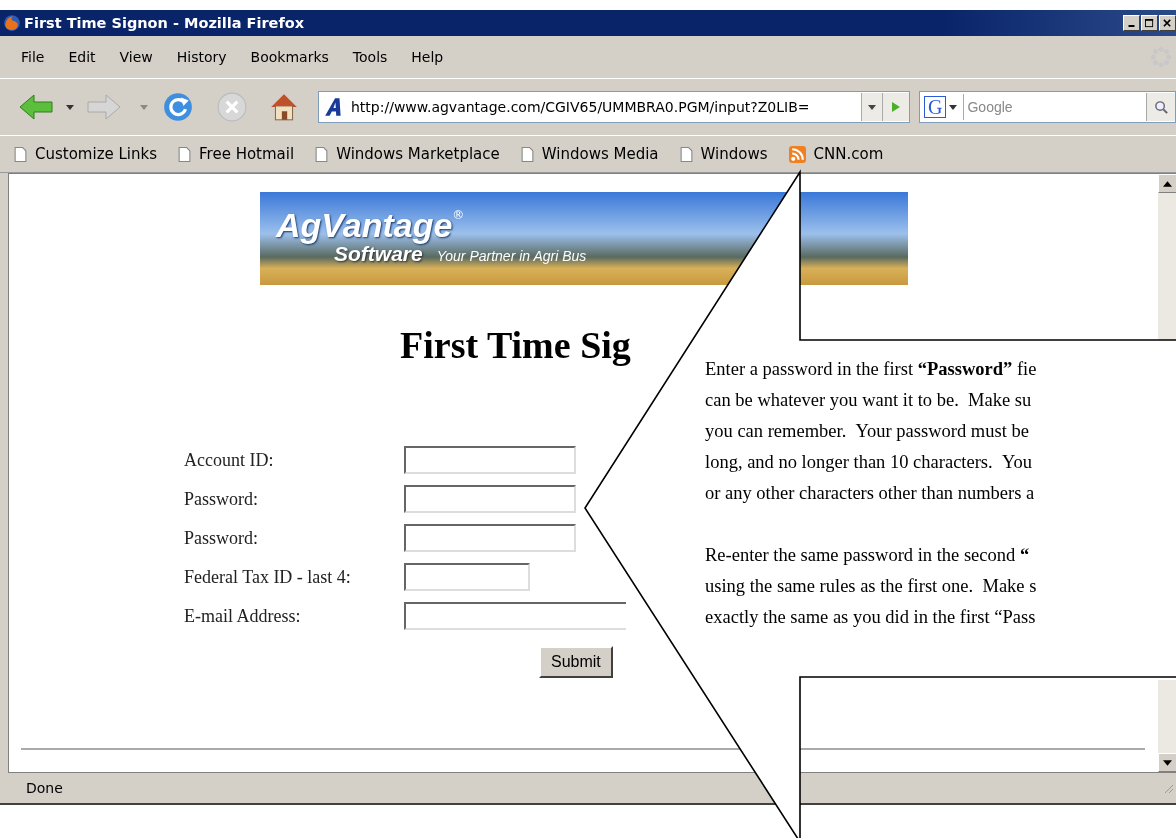 This screenshot has height=838, width=1176. I want to click on search-button, so click(1160, 107).